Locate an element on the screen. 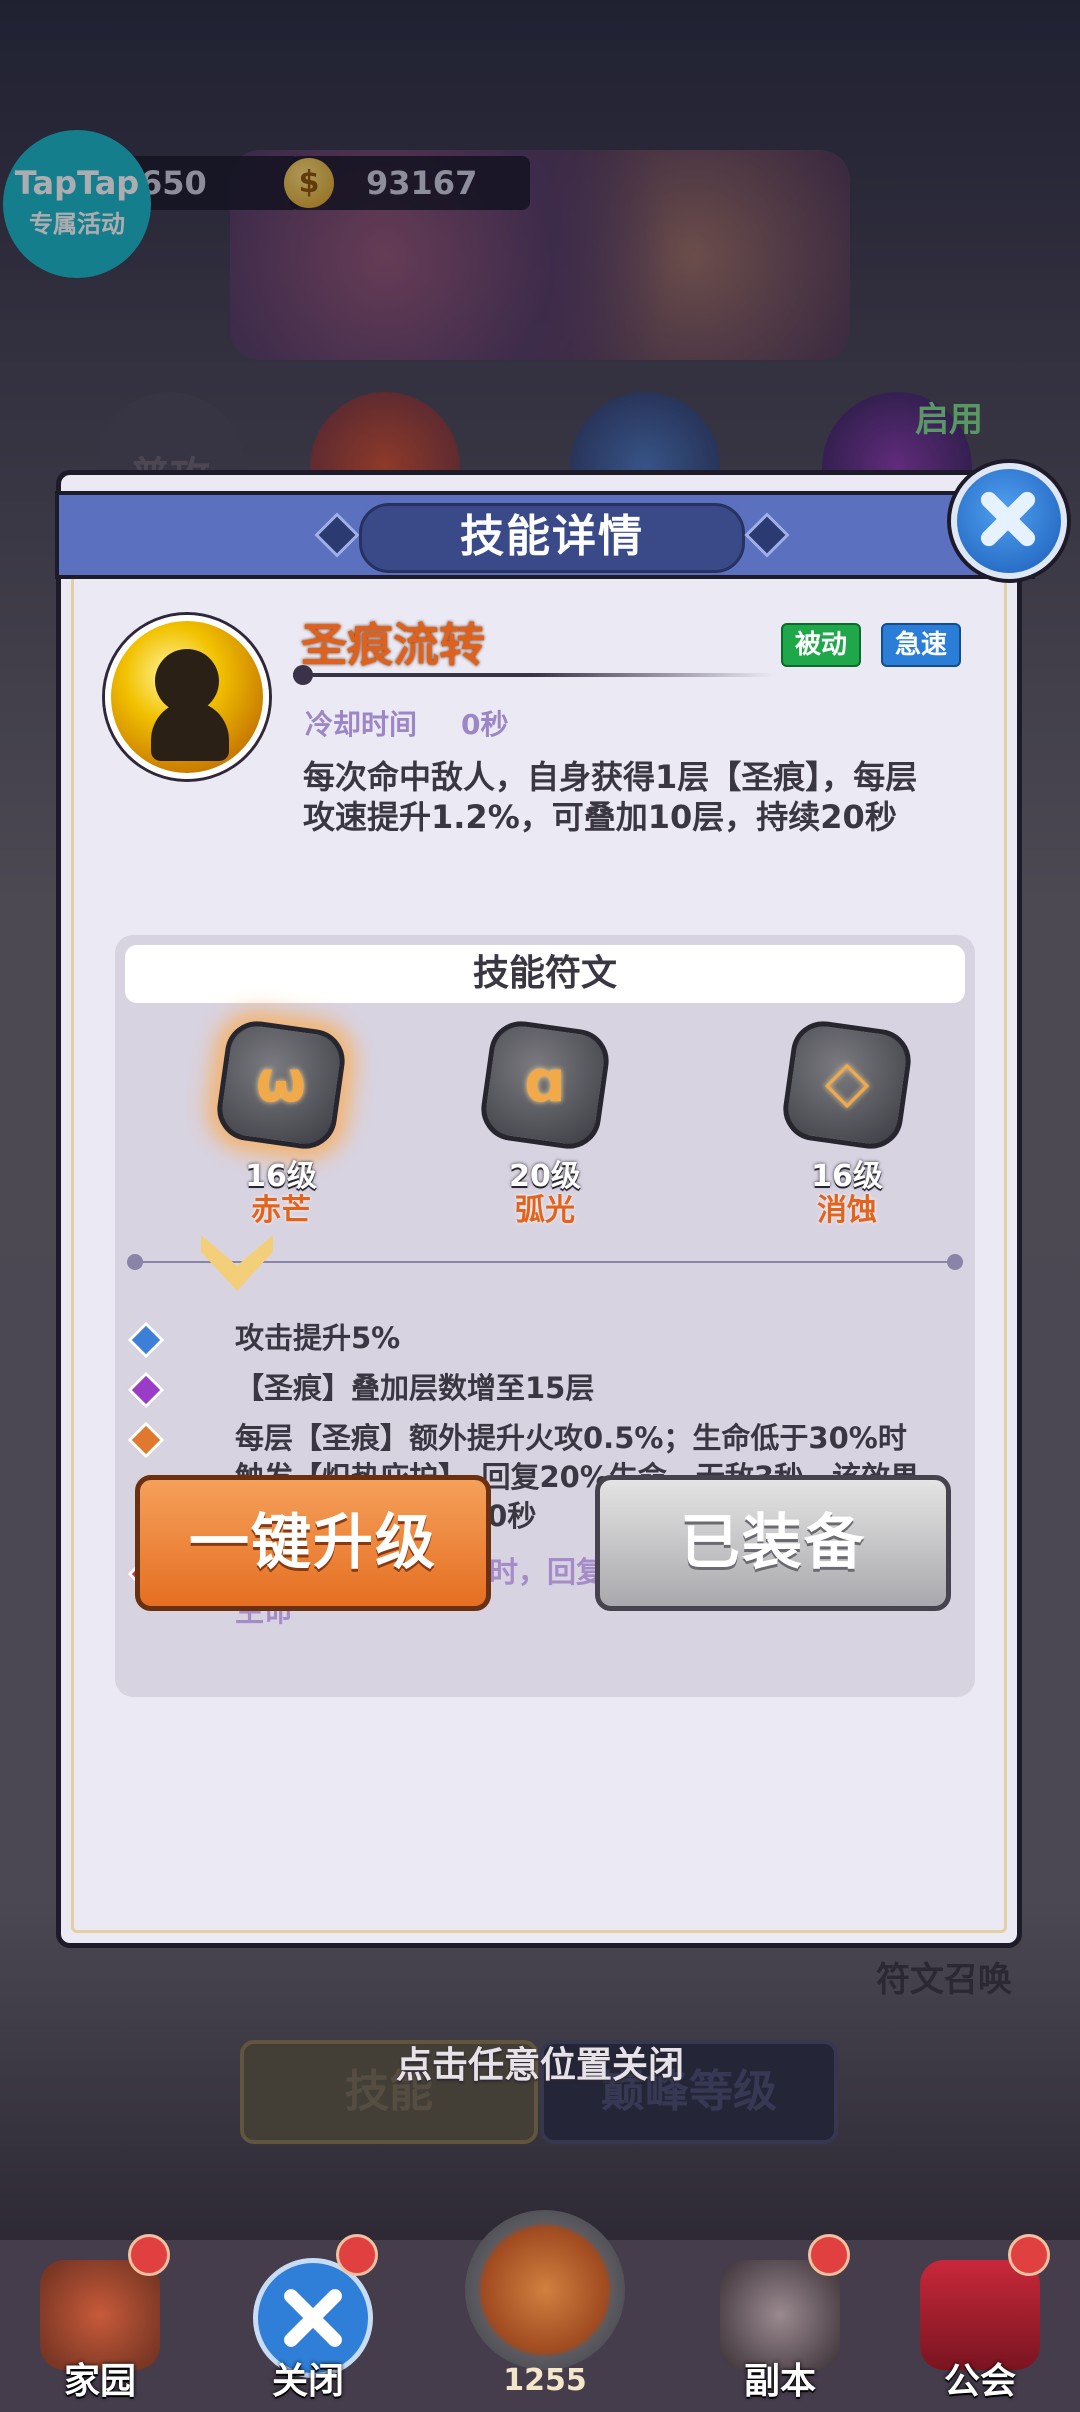 The image size is (1080, 2412). close-hint: 点击任意位置关闭 is located at coordinates (539, 2065).